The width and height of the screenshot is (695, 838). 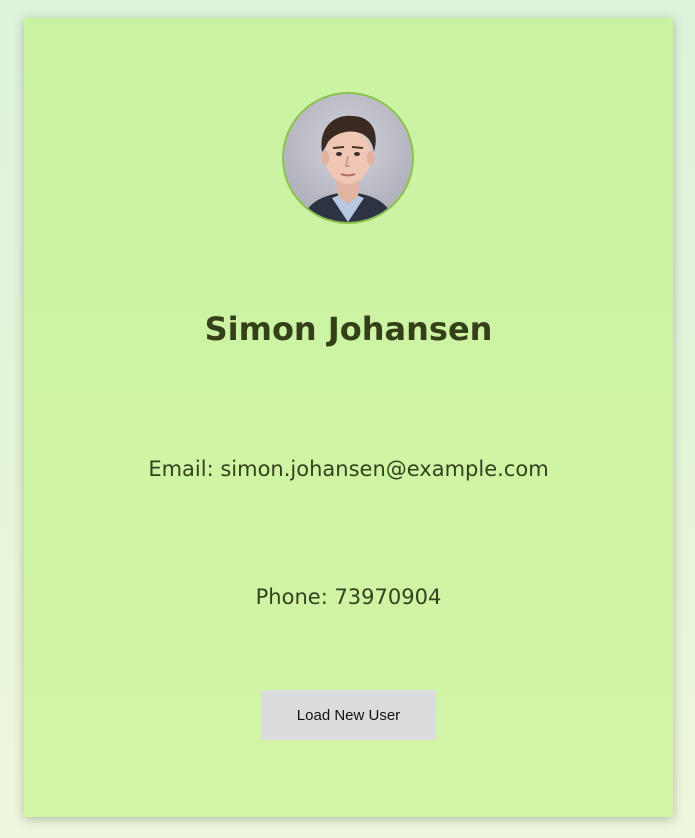 What do you see at coordinates (348, 469) in the screenshot?
I see `user-email: Email: simon.johansen@example.com` at bounding box center [348, 469].